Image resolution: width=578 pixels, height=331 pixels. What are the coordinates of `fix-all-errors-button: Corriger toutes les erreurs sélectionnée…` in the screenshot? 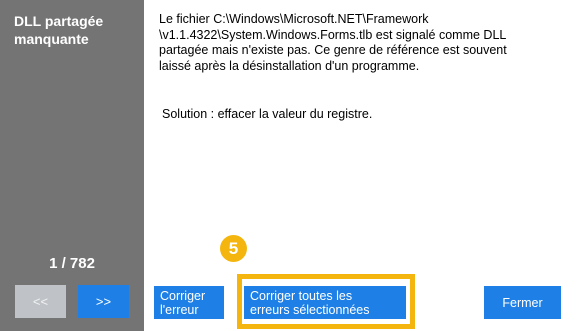 It's located at (325, 302).